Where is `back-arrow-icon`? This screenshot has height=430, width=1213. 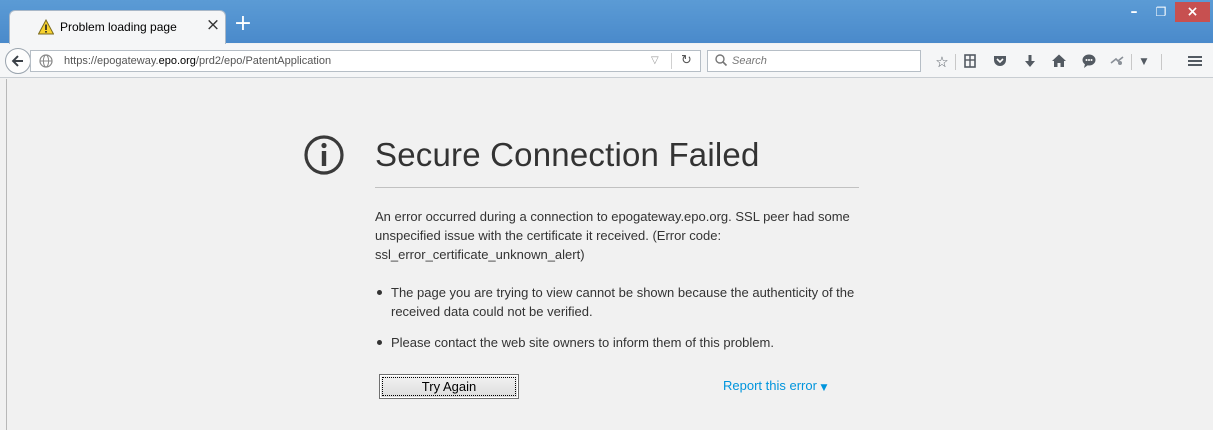
back-arrow-icon is located at coordinates (17, 61).